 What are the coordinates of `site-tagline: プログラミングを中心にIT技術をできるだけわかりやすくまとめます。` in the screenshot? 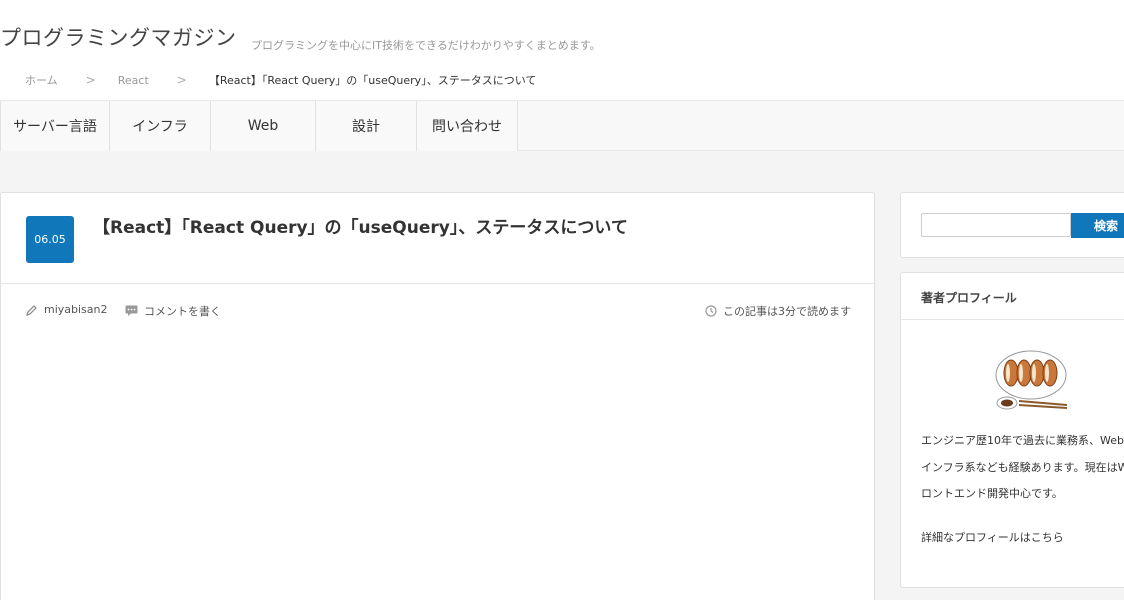 It's located at (426, 45).